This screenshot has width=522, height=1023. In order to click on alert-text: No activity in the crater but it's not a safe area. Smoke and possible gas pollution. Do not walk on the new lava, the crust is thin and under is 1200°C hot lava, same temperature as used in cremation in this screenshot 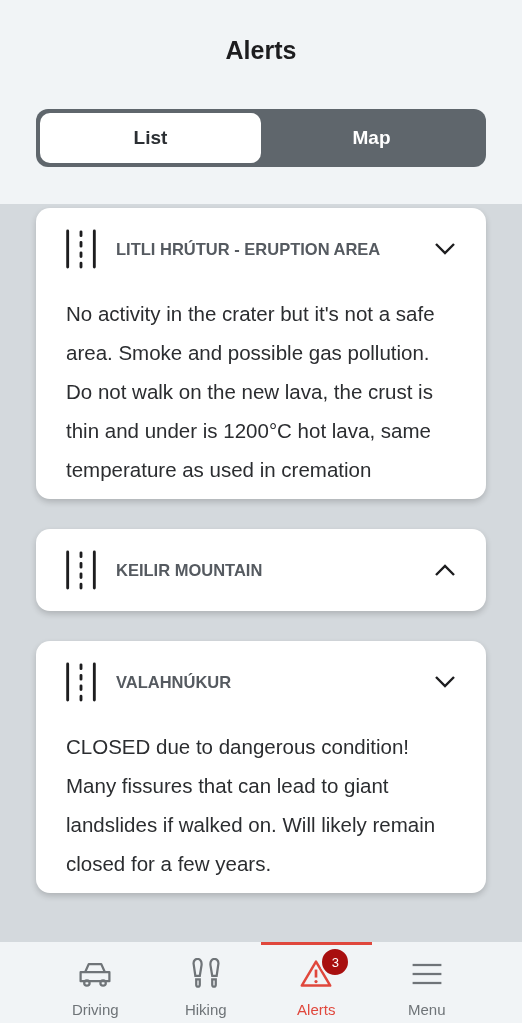, I will do `click(250, 392)`.